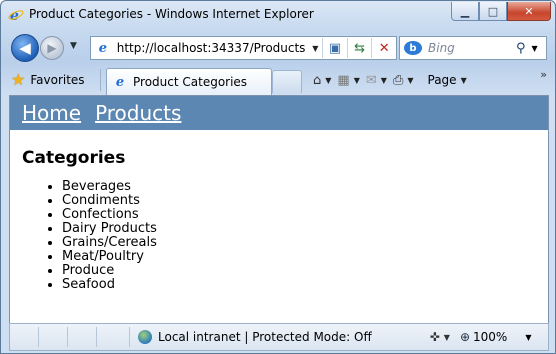  Describe the element at coordinates (371, 80) in the screenshot. I see `read-mail-icon: ✉` at that location.